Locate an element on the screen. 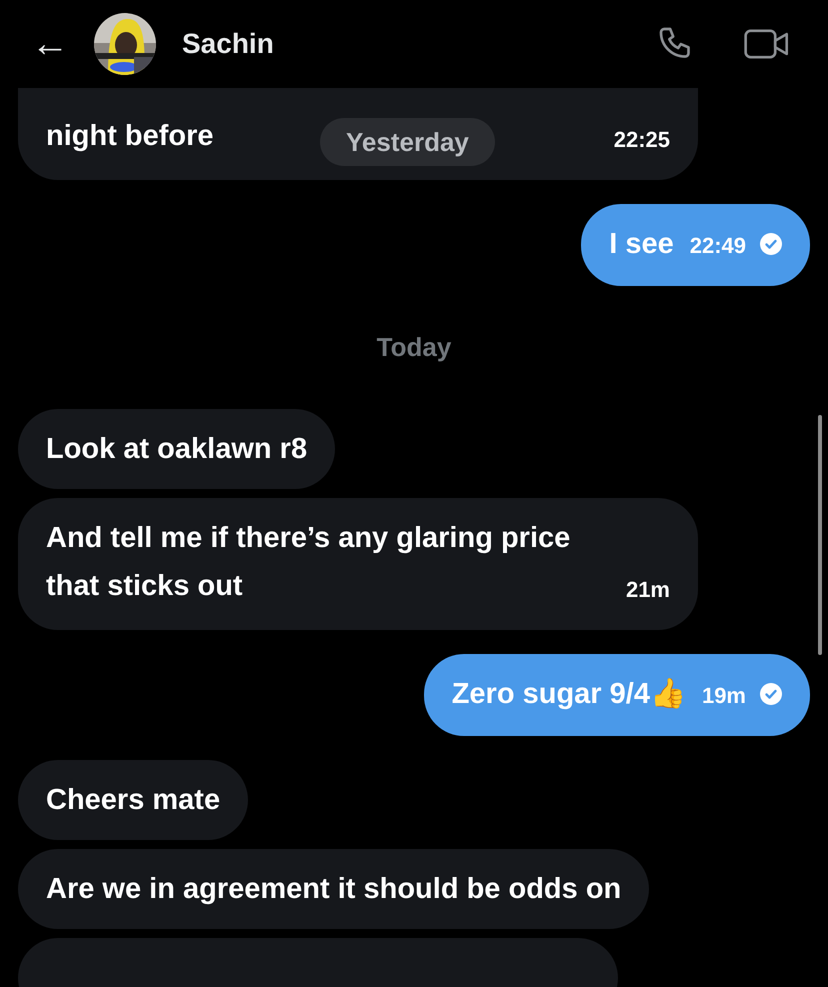 Image resolution: width=828 pixels, height=987 pixels. message-bubble: I see 22:49 is located at coordinates (695, 245).